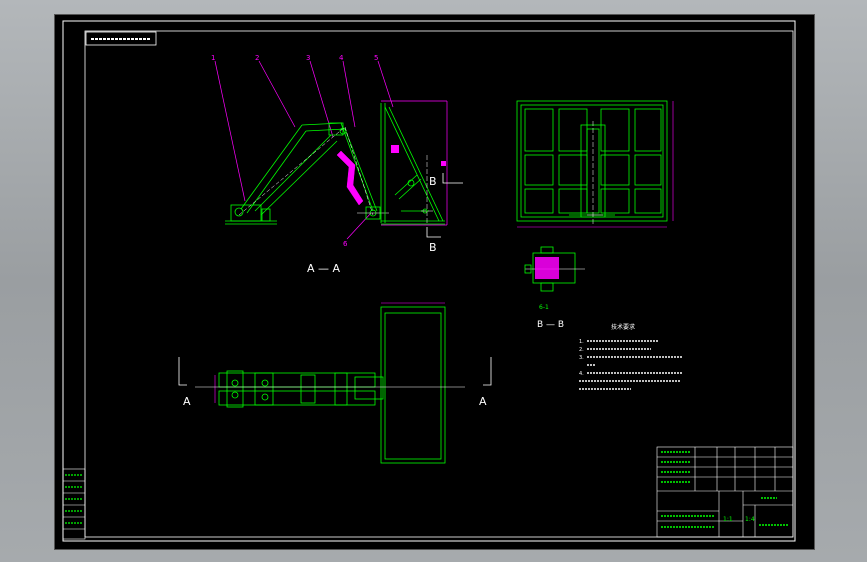 Image resolution: width=867 pixels, height=562 pixels. What do you see at coordinates (329, 352) in the screenshot?
I see `plan-dimensions` at bounding box center [329, 352].